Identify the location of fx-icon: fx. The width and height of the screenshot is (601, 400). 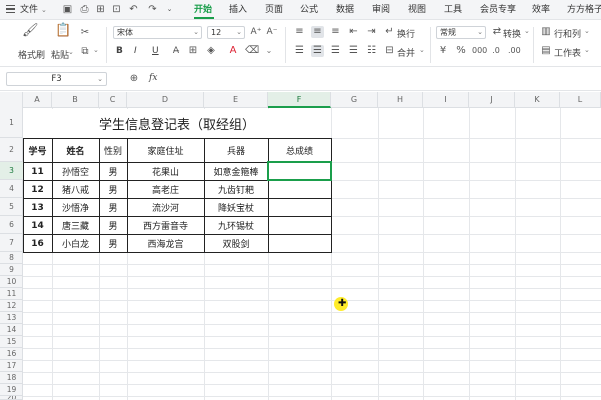
(153, 78).